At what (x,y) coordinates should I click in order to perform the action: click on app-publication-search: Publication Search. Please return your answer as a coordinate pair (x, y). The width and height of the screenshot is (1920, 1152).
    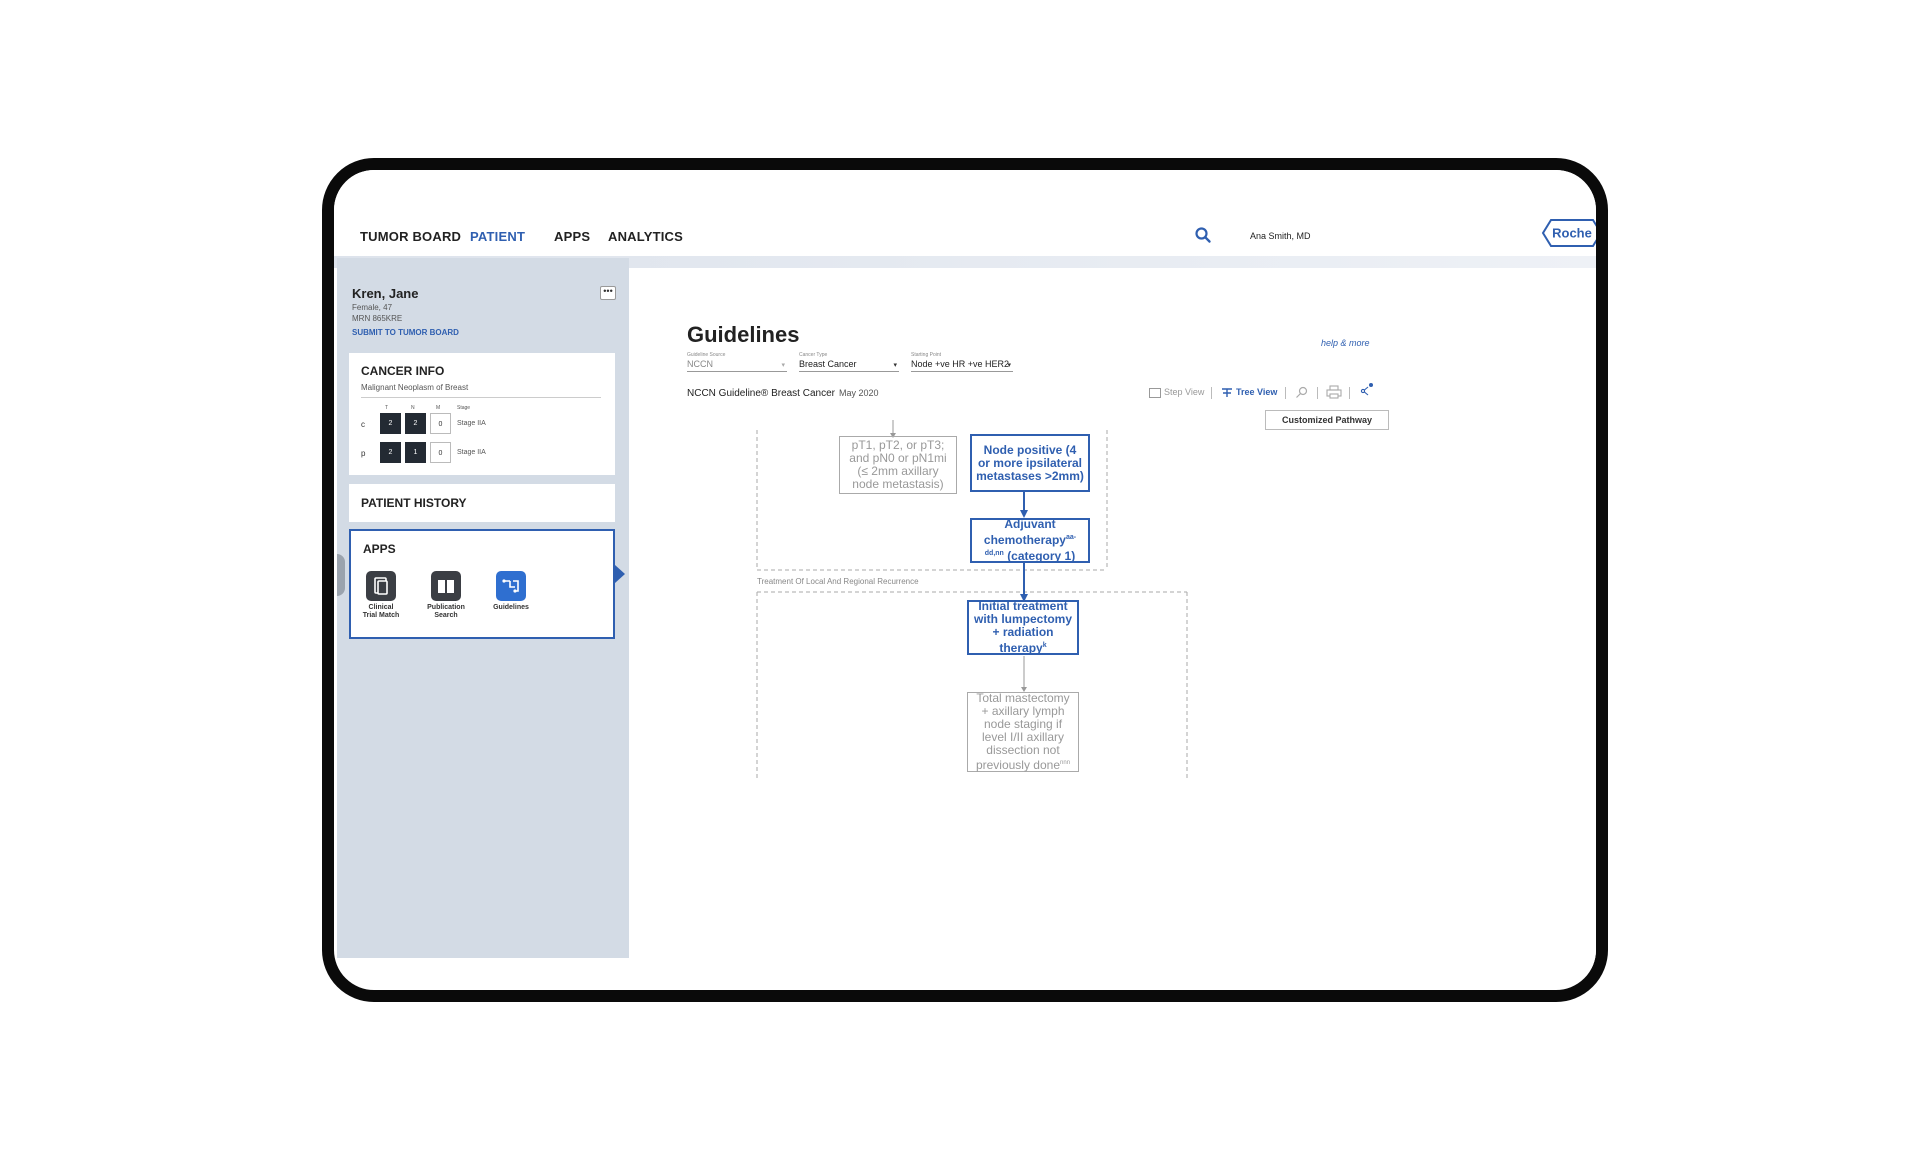
    Looking at the image, I should click on (446, 595).